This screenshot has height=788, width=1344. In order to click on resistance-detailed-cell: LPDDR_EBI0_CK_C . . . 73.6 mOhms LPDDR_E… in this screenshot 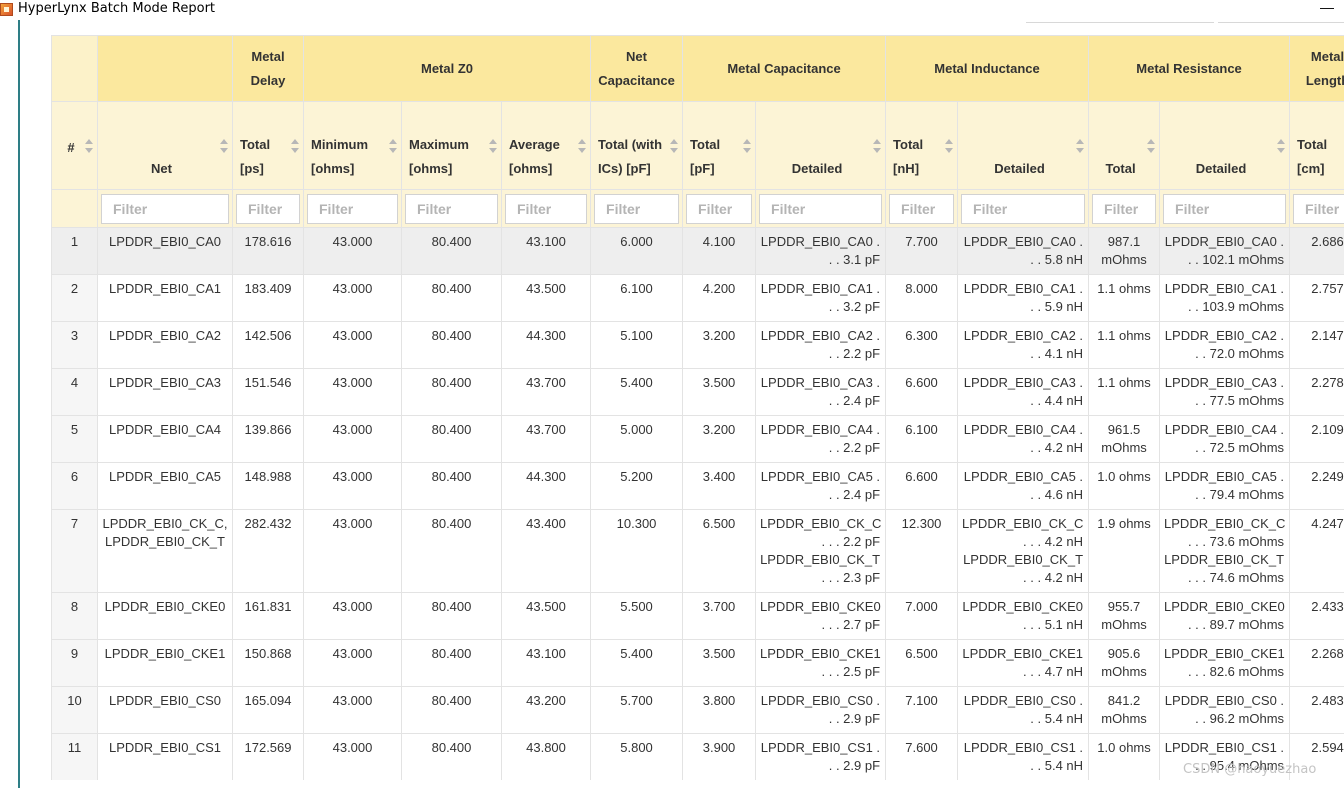, I will do `click(1225, 551)`.